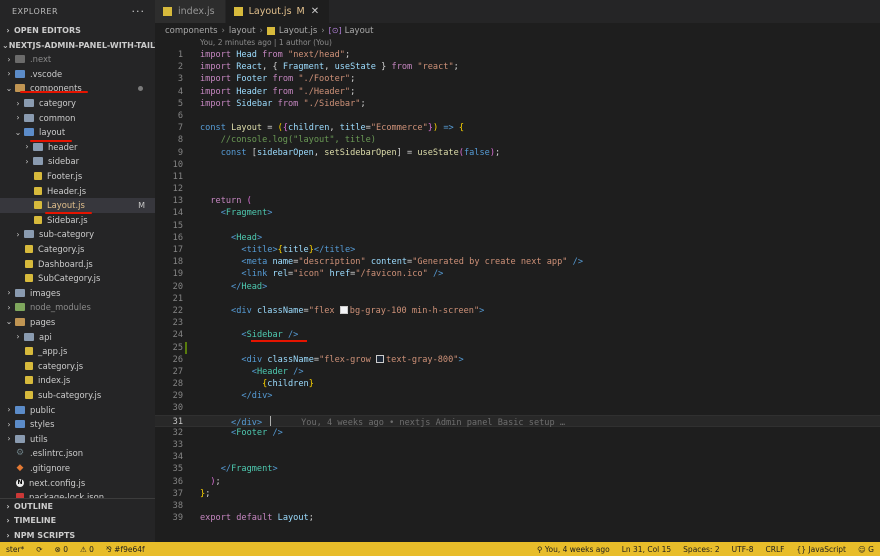 The height and width of the screenshot is (556, 880). Describe the element at coordinates (77, 88) in the screenshot. I see `file-tree-item: ⌄ components` at that location.